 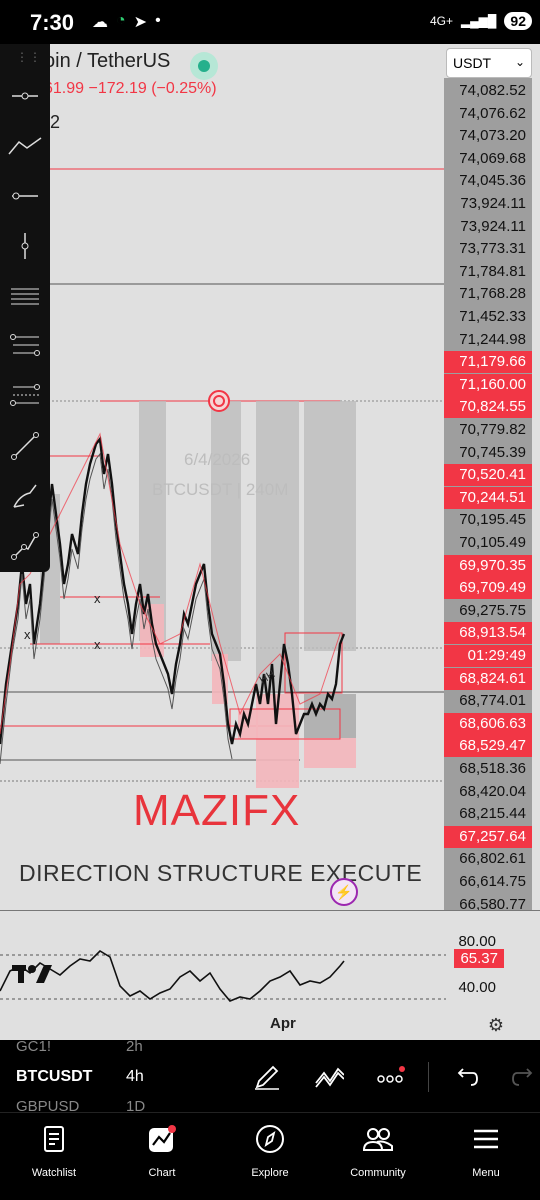 What do you see at coordinates (33, 1047) in the screenshot?
I see `prev-symbol: GC1!` at bounding box center [33, 1047].